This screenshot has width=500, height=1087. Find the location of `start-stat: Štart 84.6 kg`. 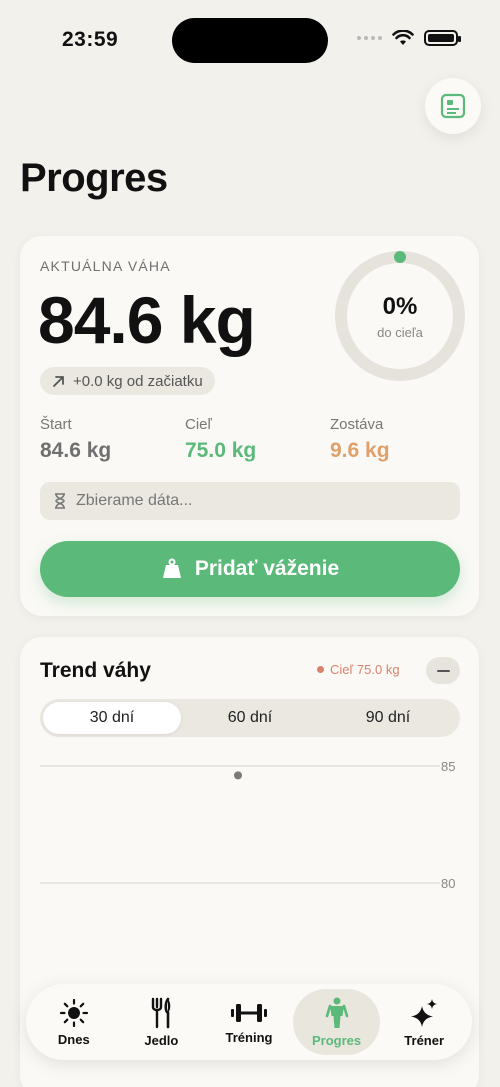

start-stat: Štart 84.6 kg is located at coordinates (75, 439).